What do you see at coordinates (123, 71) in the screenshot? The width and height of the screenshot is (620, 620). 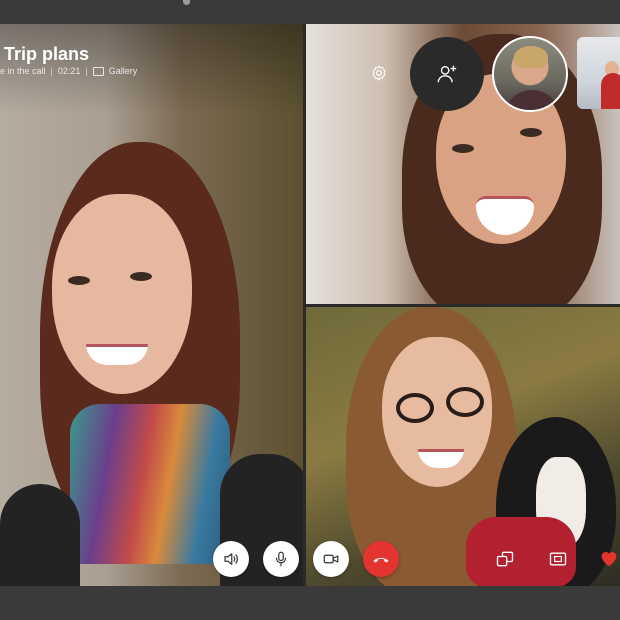 I see `view-mode-label: Gallery` at bounding box center [123, 71].